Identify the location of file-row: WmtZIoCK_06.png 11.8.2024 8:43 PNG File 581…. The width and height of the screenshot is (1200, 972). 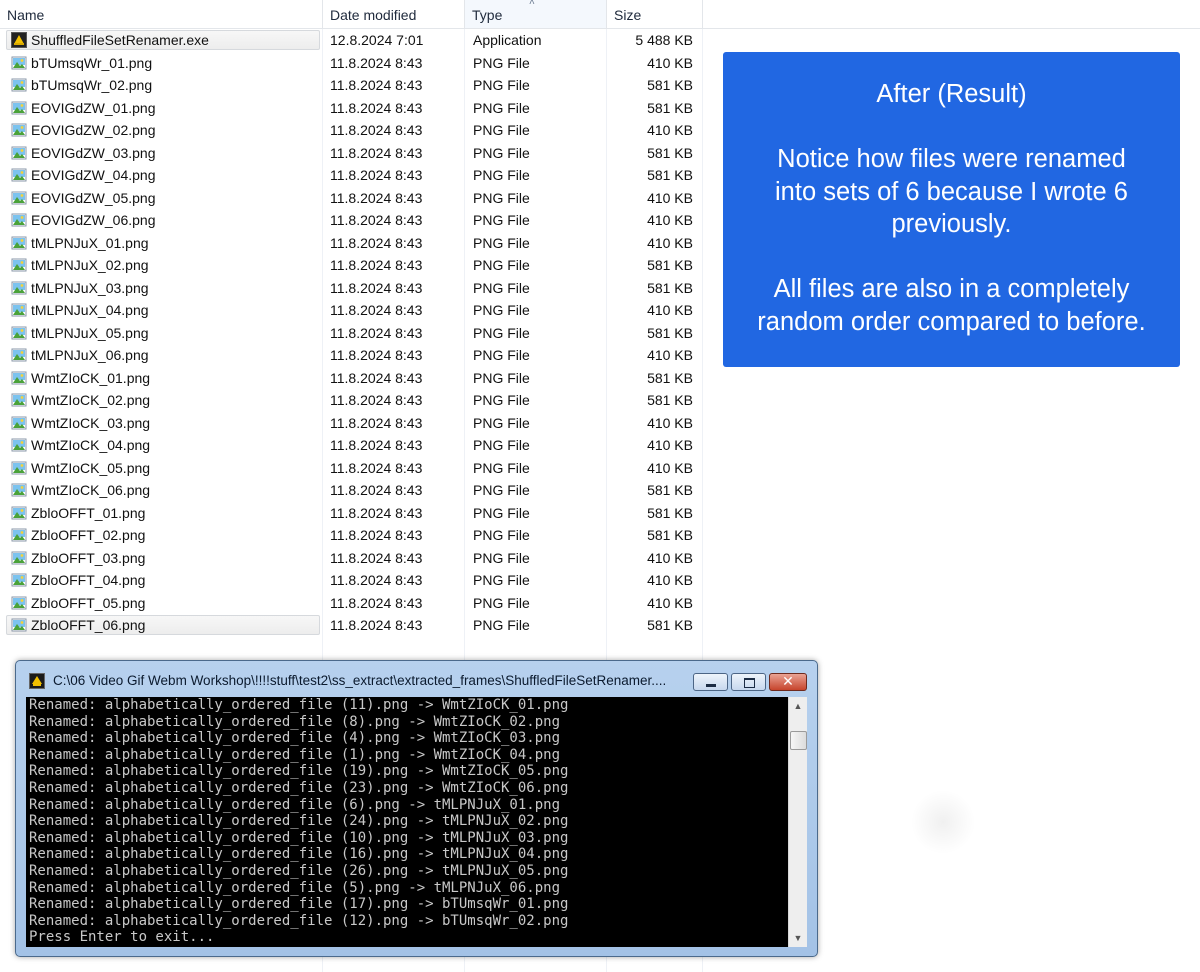
(352, 490).